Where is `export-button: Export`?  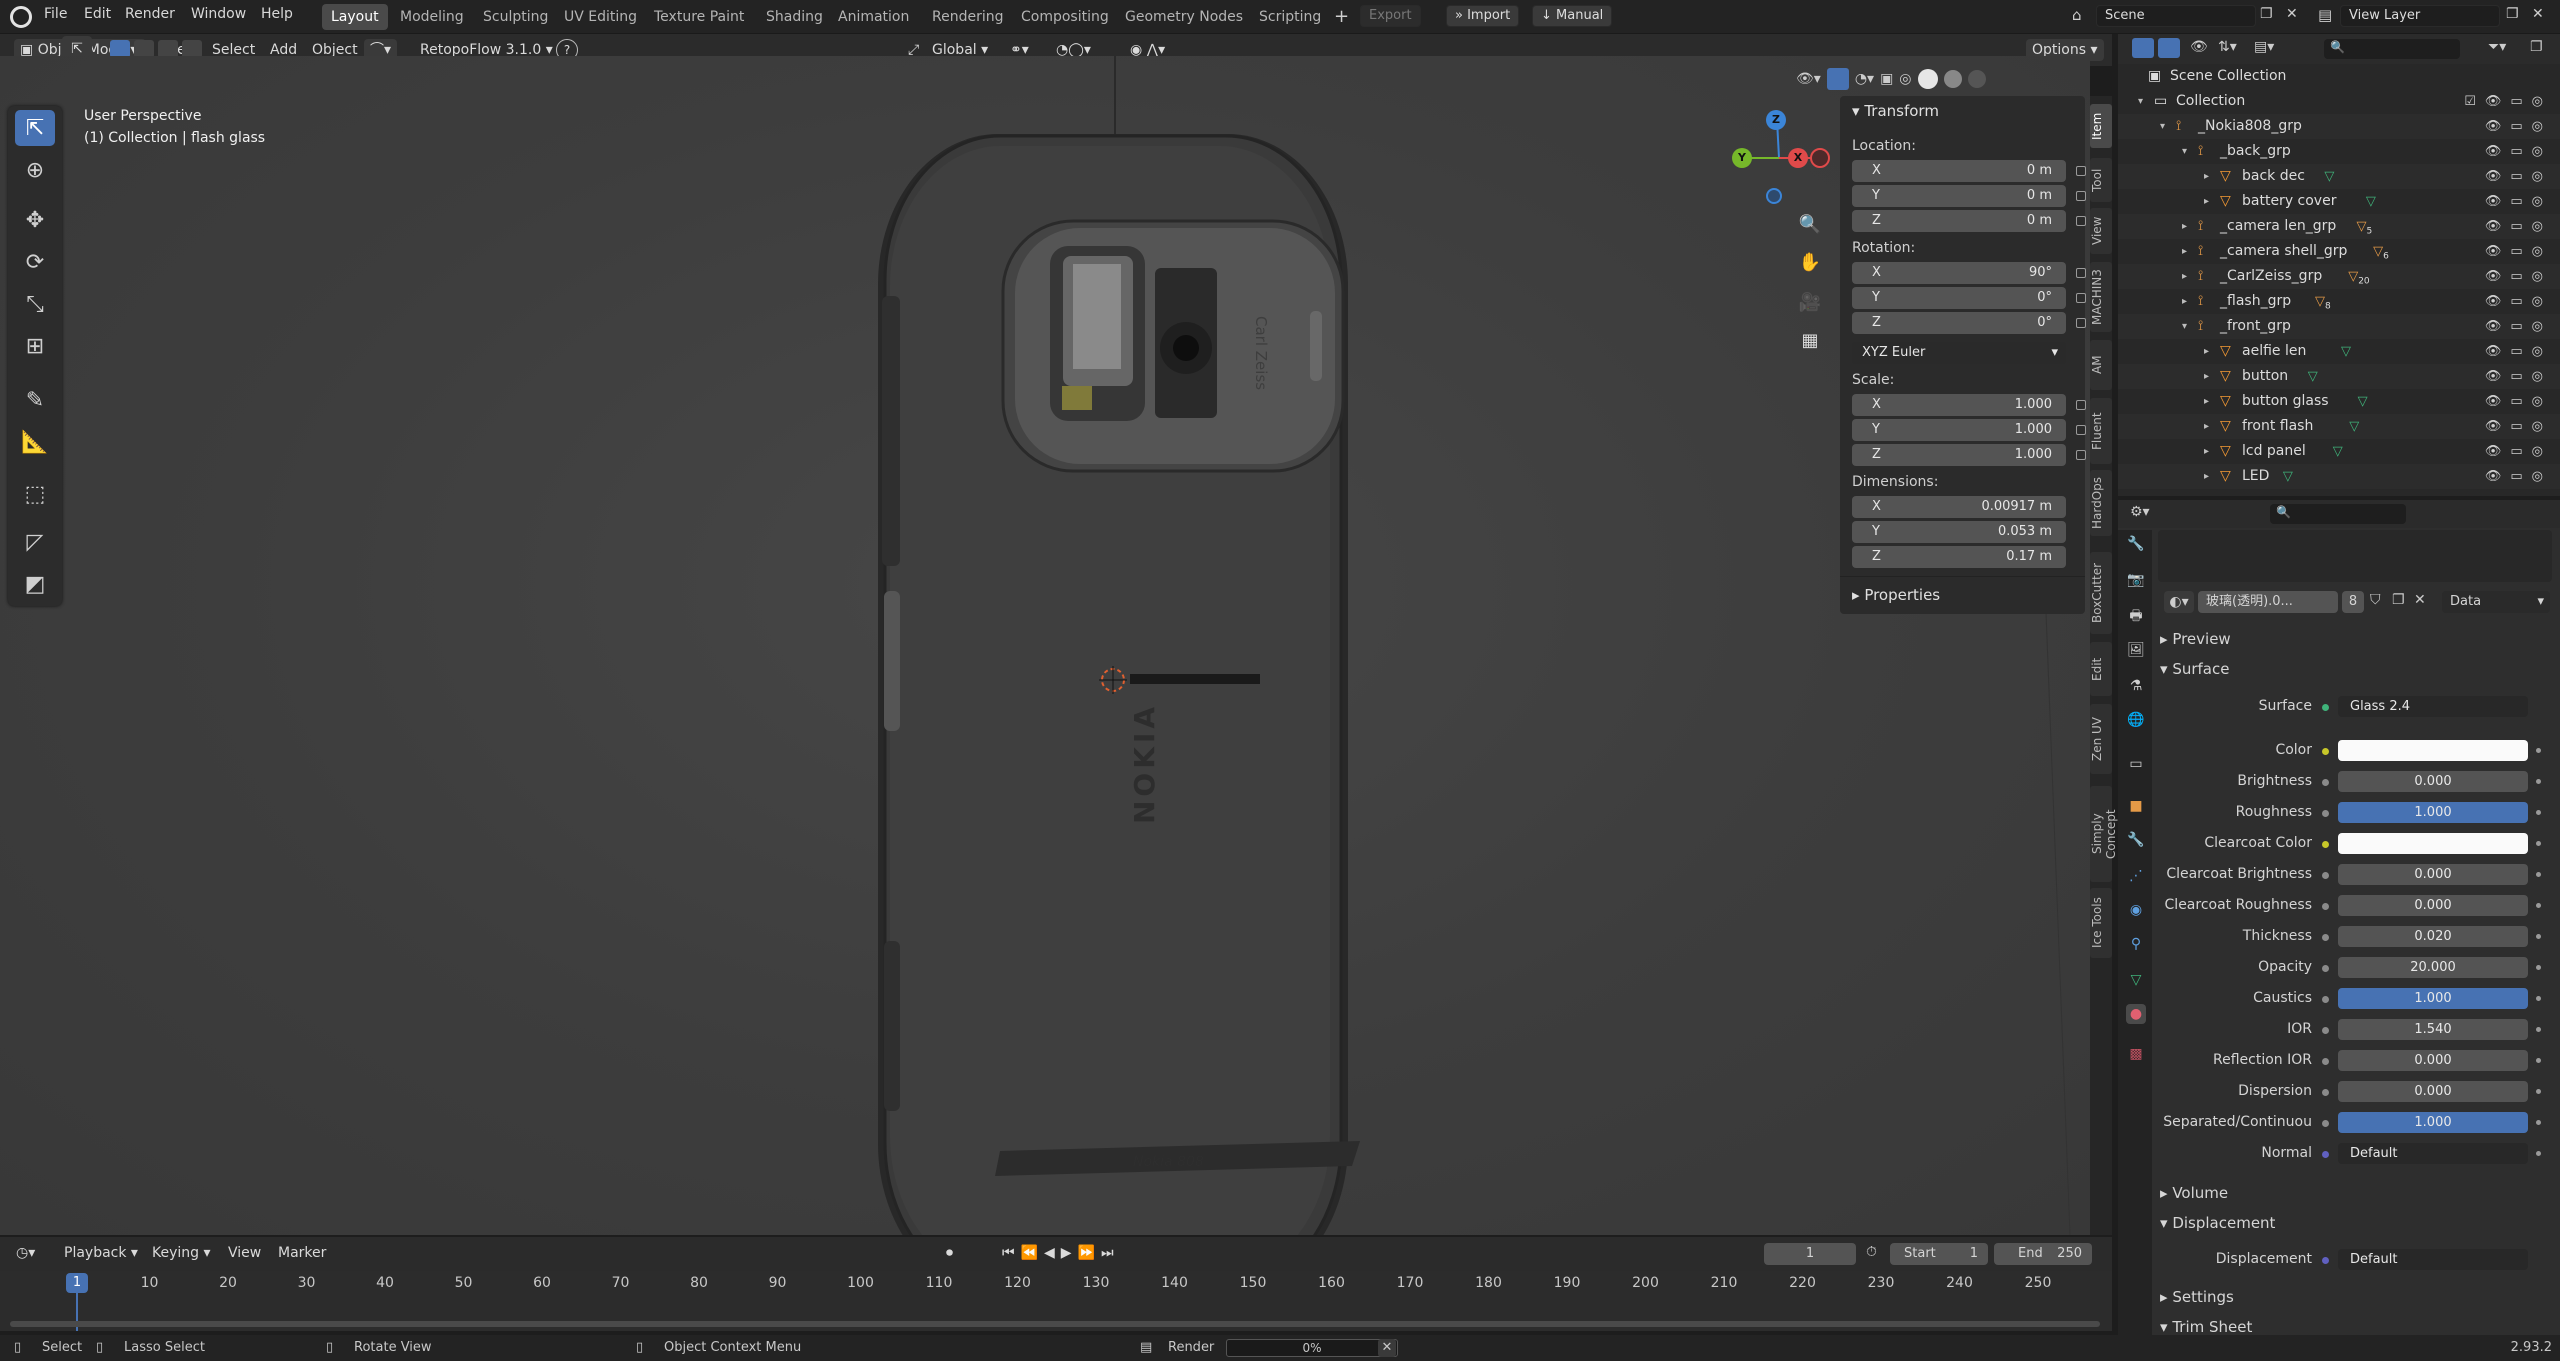
export-button: Export is located at coordinates (1390, 16).